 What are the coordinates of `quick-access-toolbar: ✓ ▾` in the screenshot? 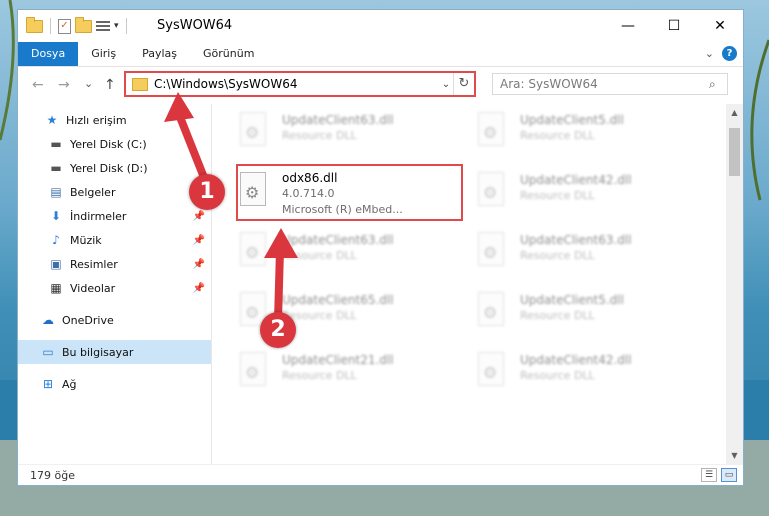 It's located at (78, 25).